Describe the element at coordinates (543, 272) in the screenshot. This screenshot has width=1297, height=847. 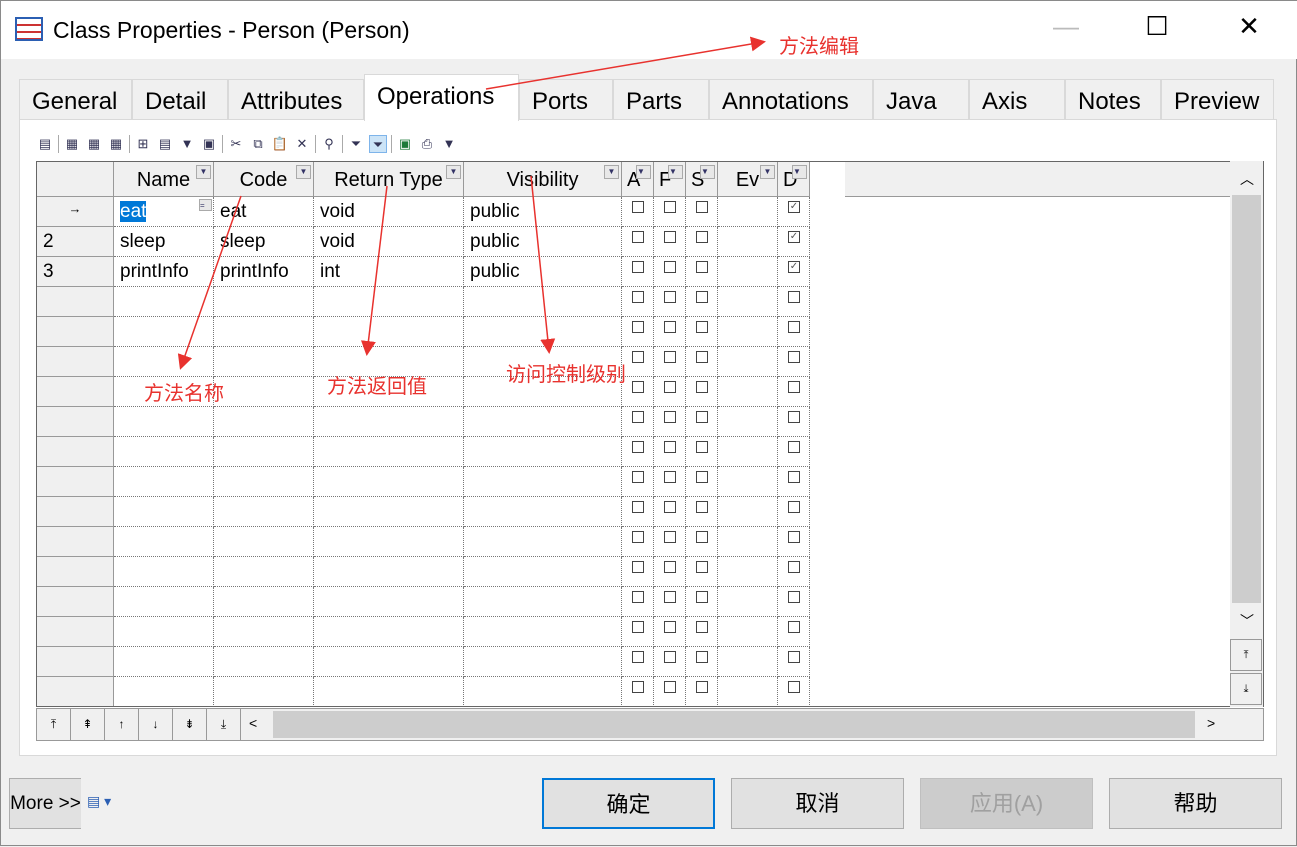
I see `cell-visibility: public` at that location.